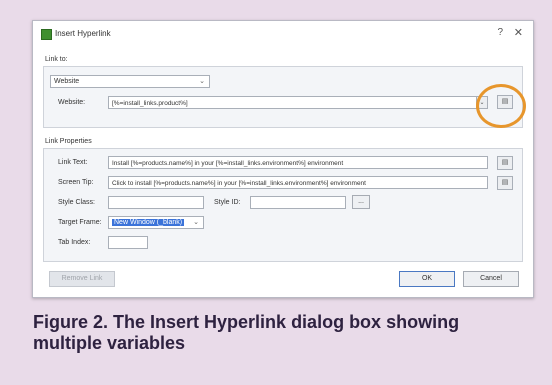 The width and height of the screenshot is (552, 385). Describe the element at coordinates (76, 202) in the screenshot. I see `style-class-label: Style Class:` at that location.